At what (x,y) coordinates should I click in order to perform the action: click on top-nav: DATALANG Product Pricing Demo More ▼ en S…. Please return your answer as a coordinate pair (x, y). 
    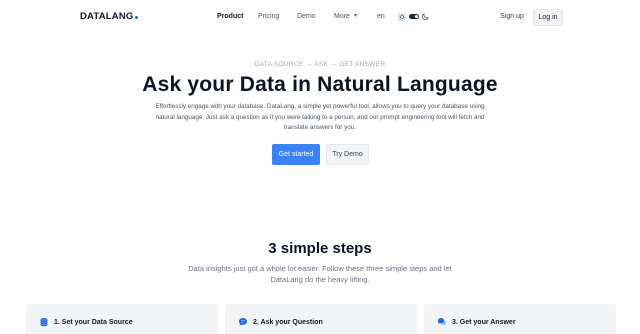
    Looking at the image, I should click on (320, 18).